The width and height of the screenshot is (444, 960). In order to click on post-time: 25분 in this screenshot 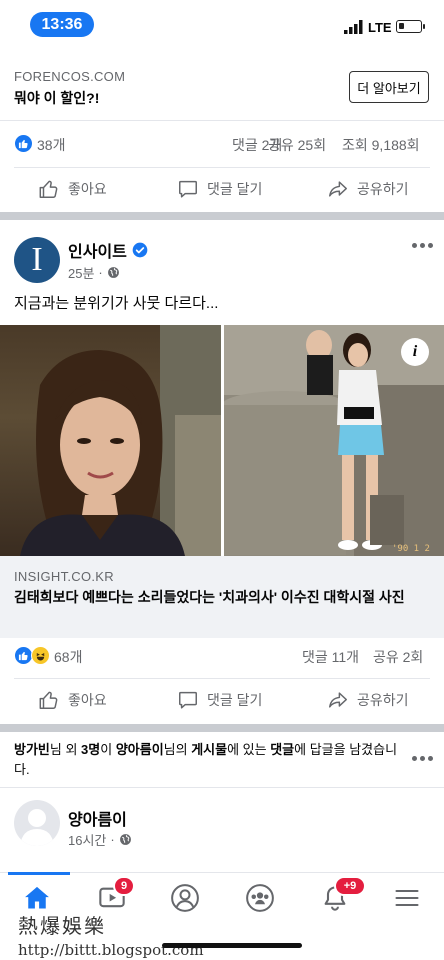, I will do `click(81, 272)`.